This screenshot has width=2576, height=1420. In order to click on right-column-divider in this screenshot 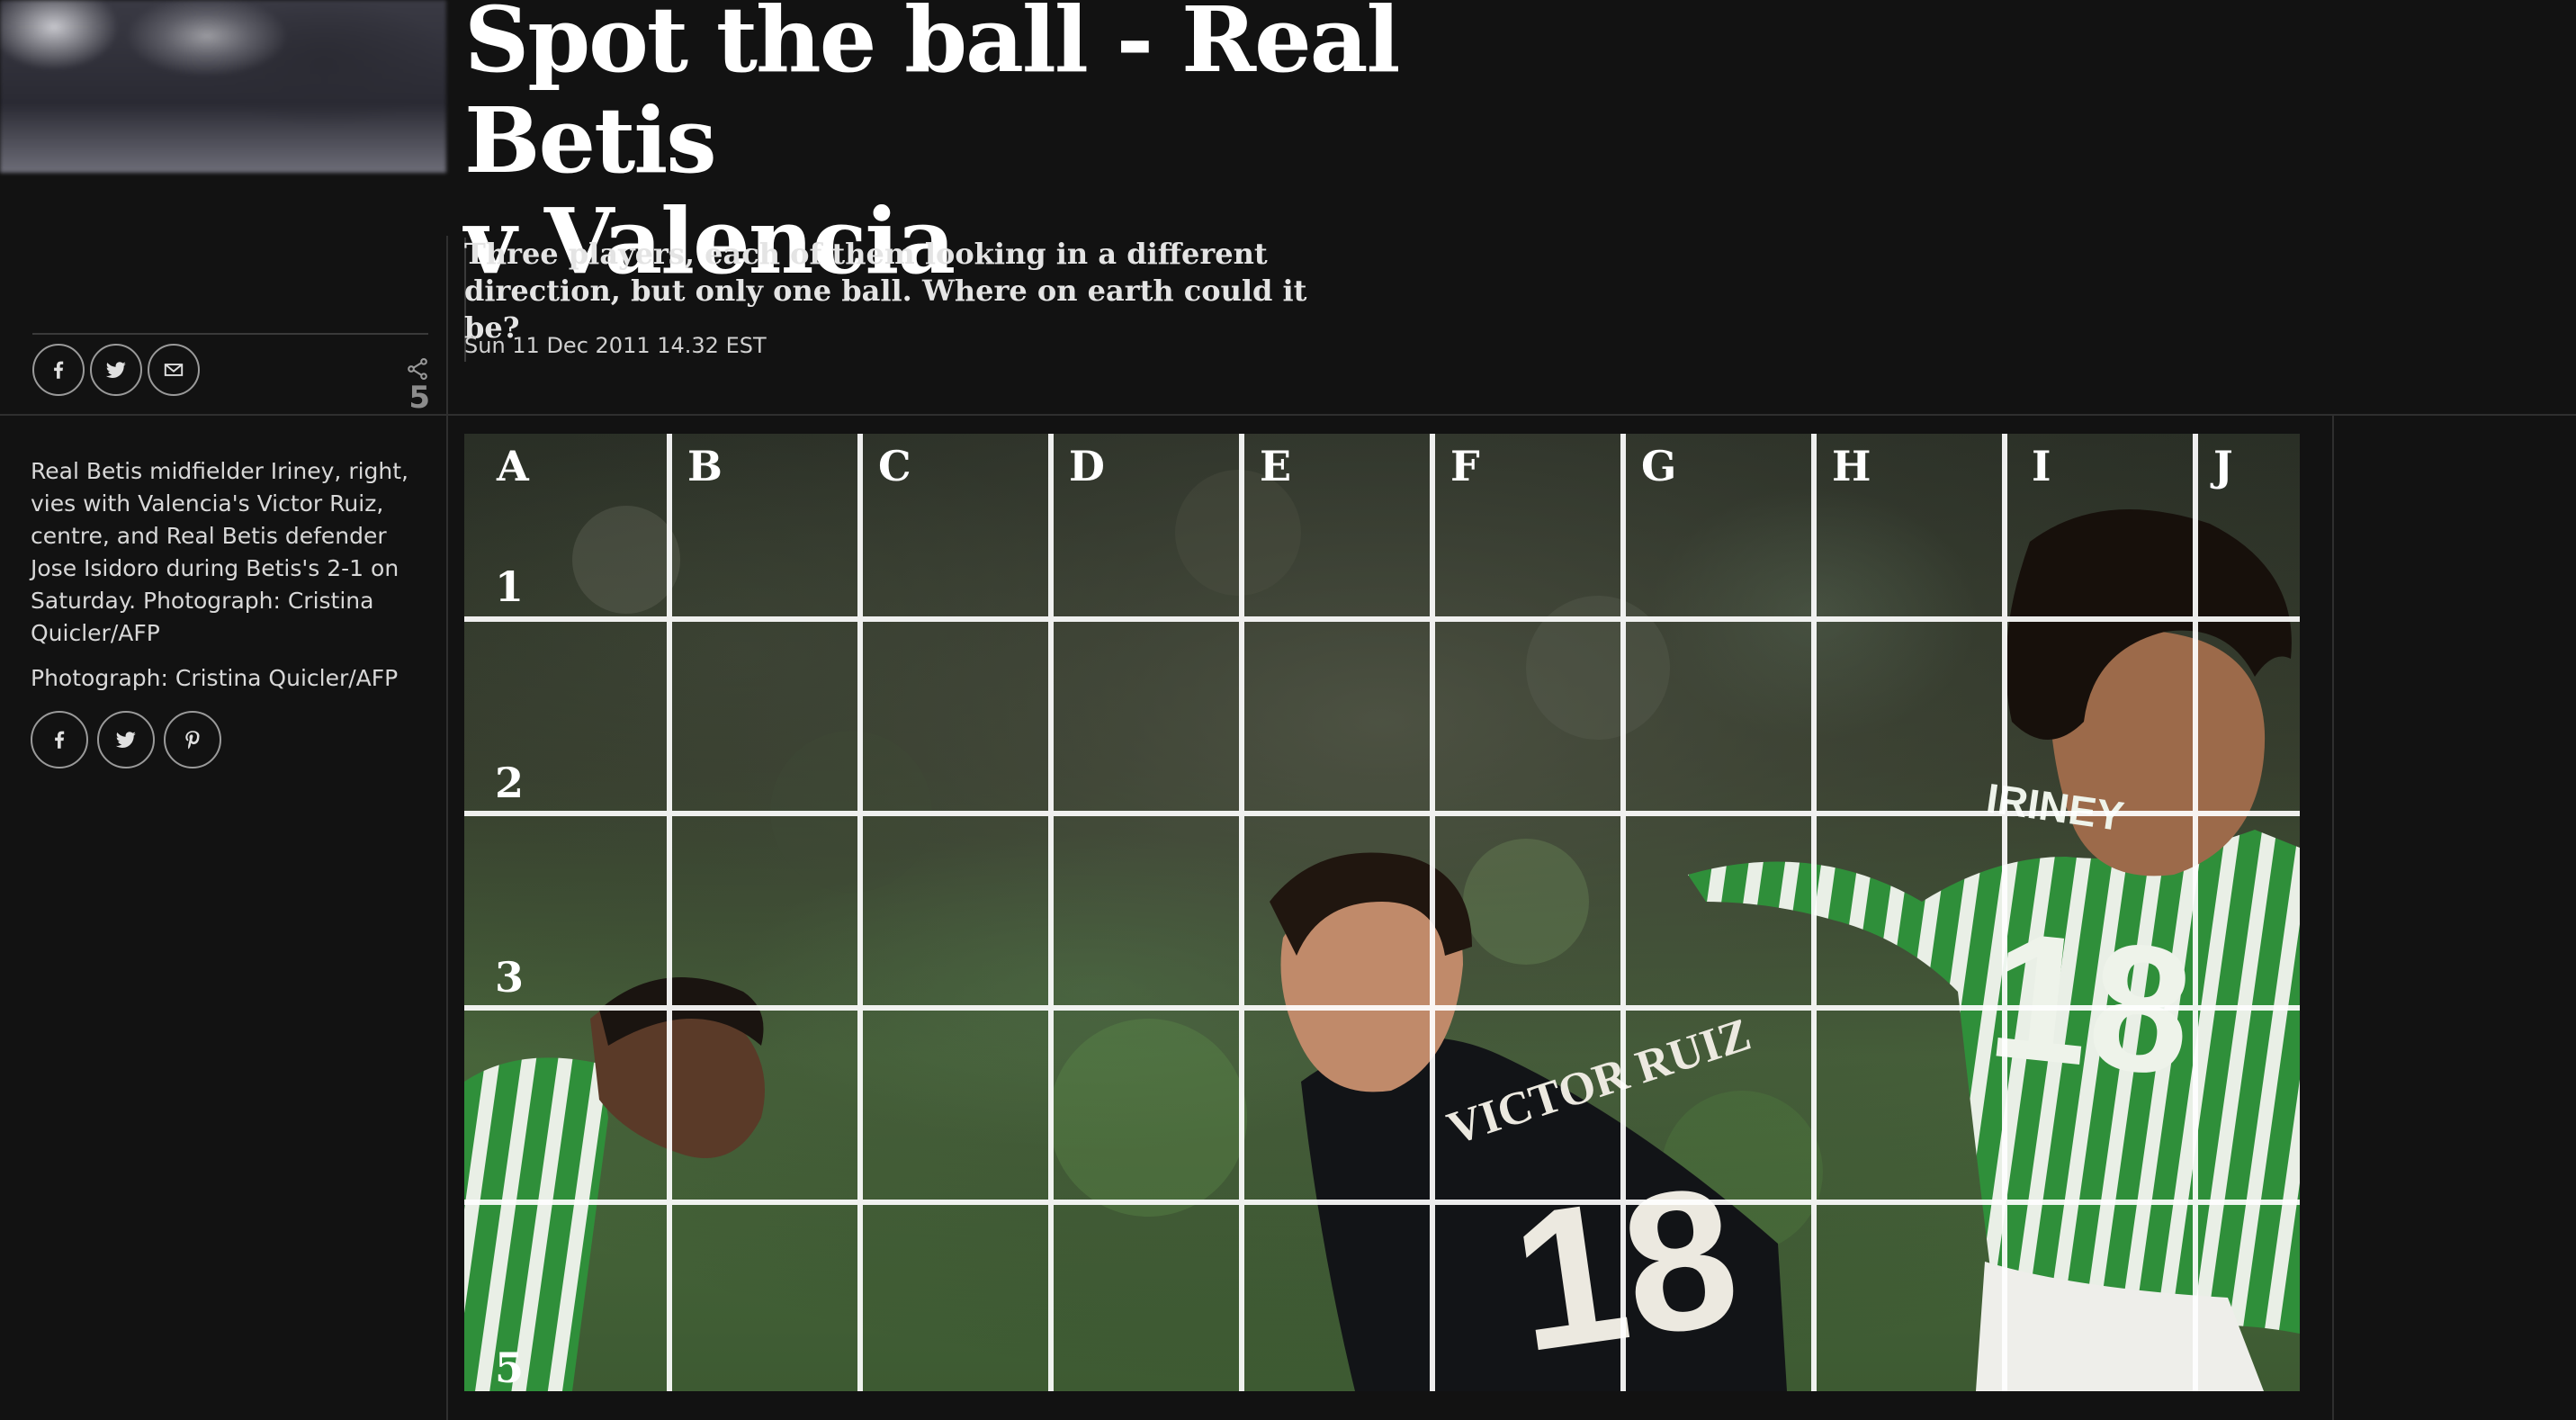, I will do `click(2333, 918)`.